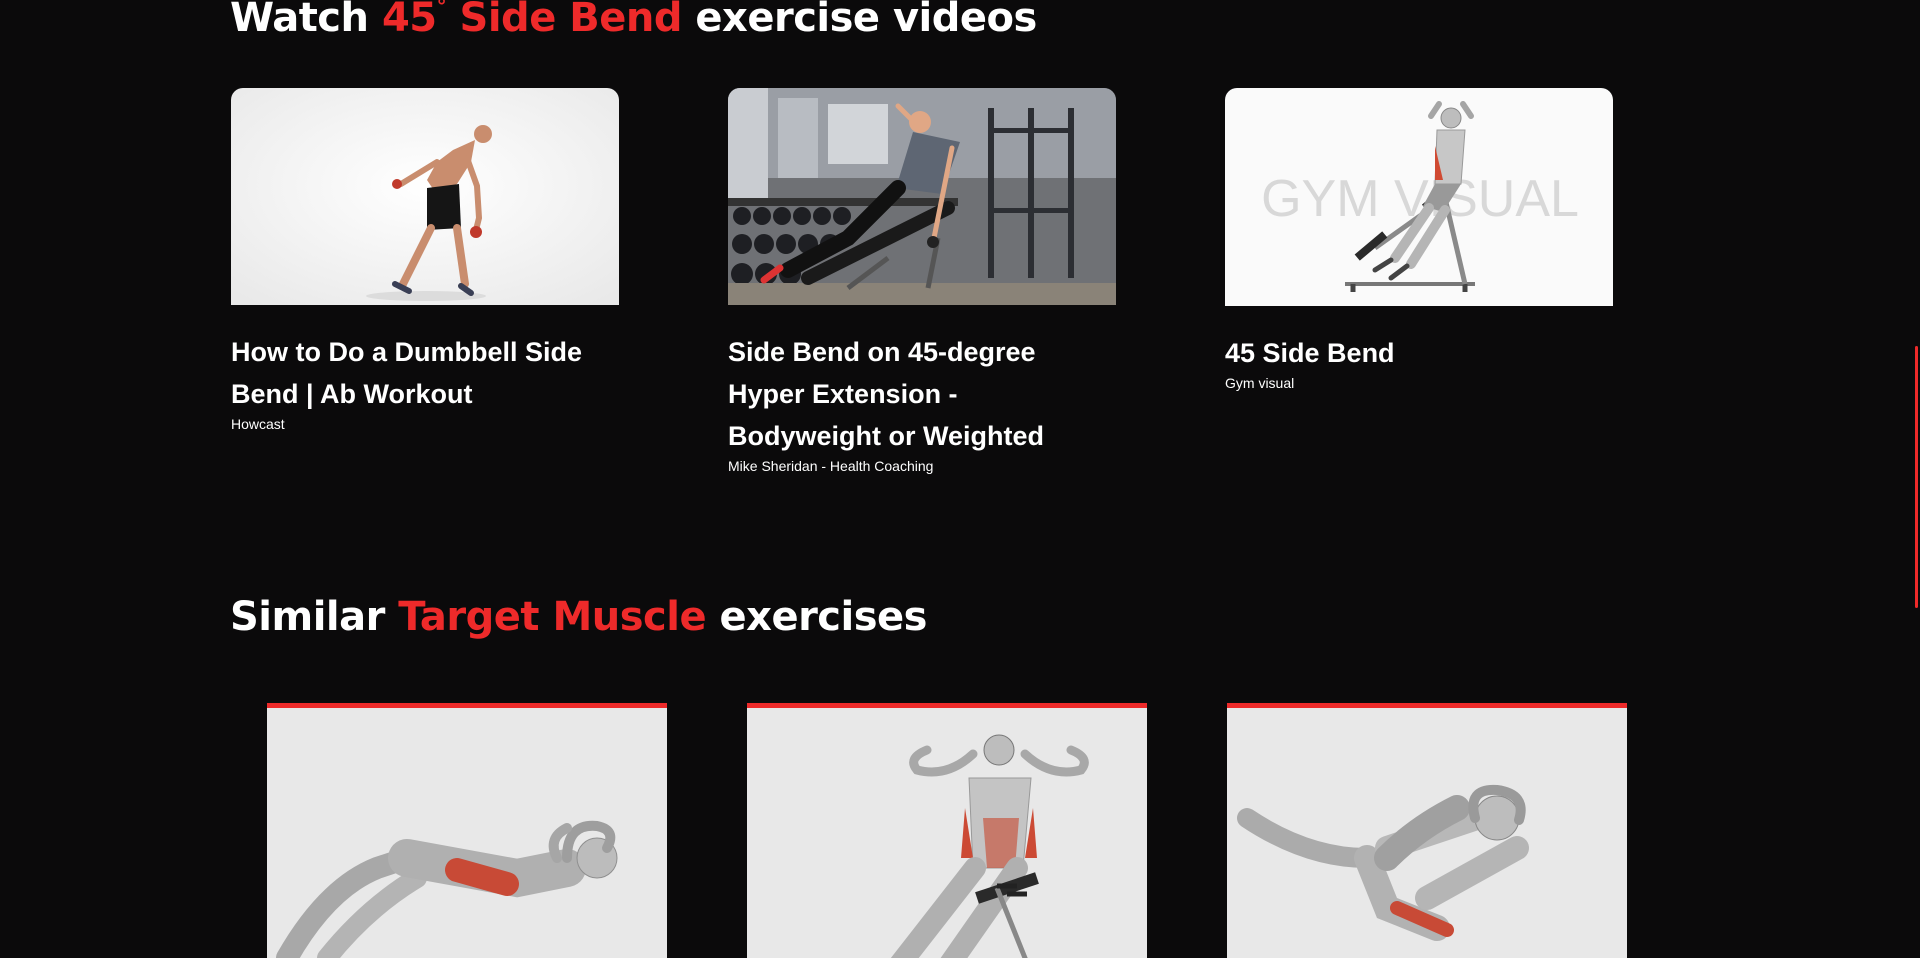 The height and width of the screenshot is (958, 1920). I want to click on hyperextension-gym-thumbnail-icon, so click(922, 196).